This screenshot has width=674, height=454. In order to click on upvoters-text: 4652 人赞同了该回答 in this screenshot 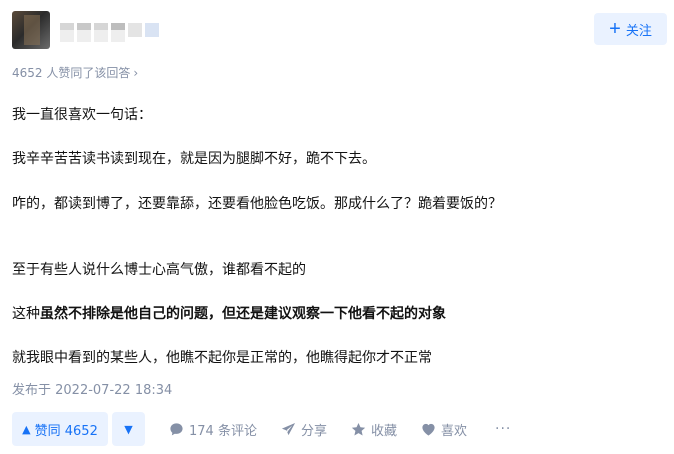, I will do `click(71, 73)`.